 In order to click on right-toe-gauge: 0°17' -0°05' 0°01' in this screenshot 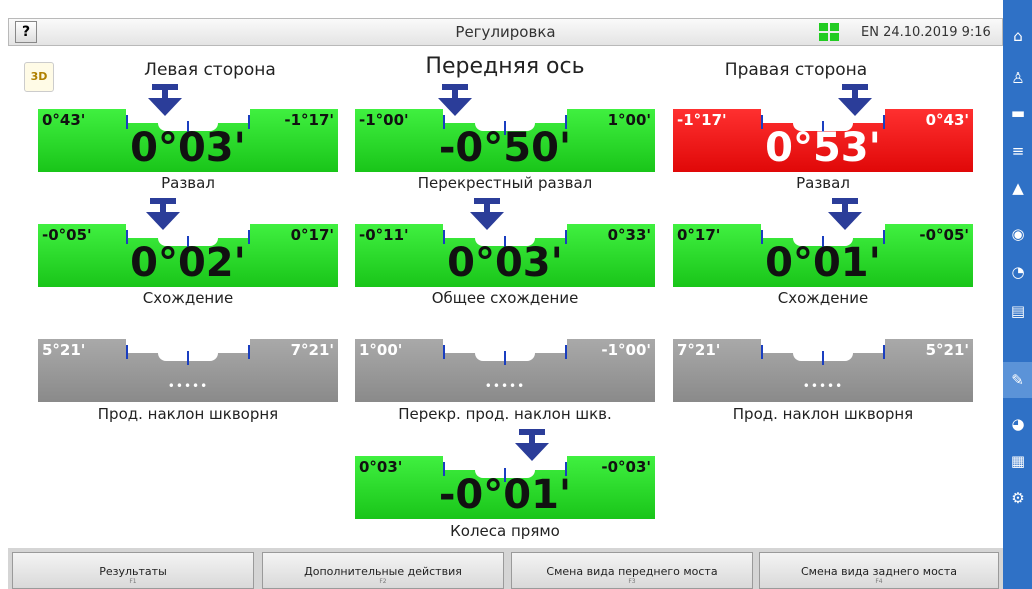, I will do `click(823, 255)`.